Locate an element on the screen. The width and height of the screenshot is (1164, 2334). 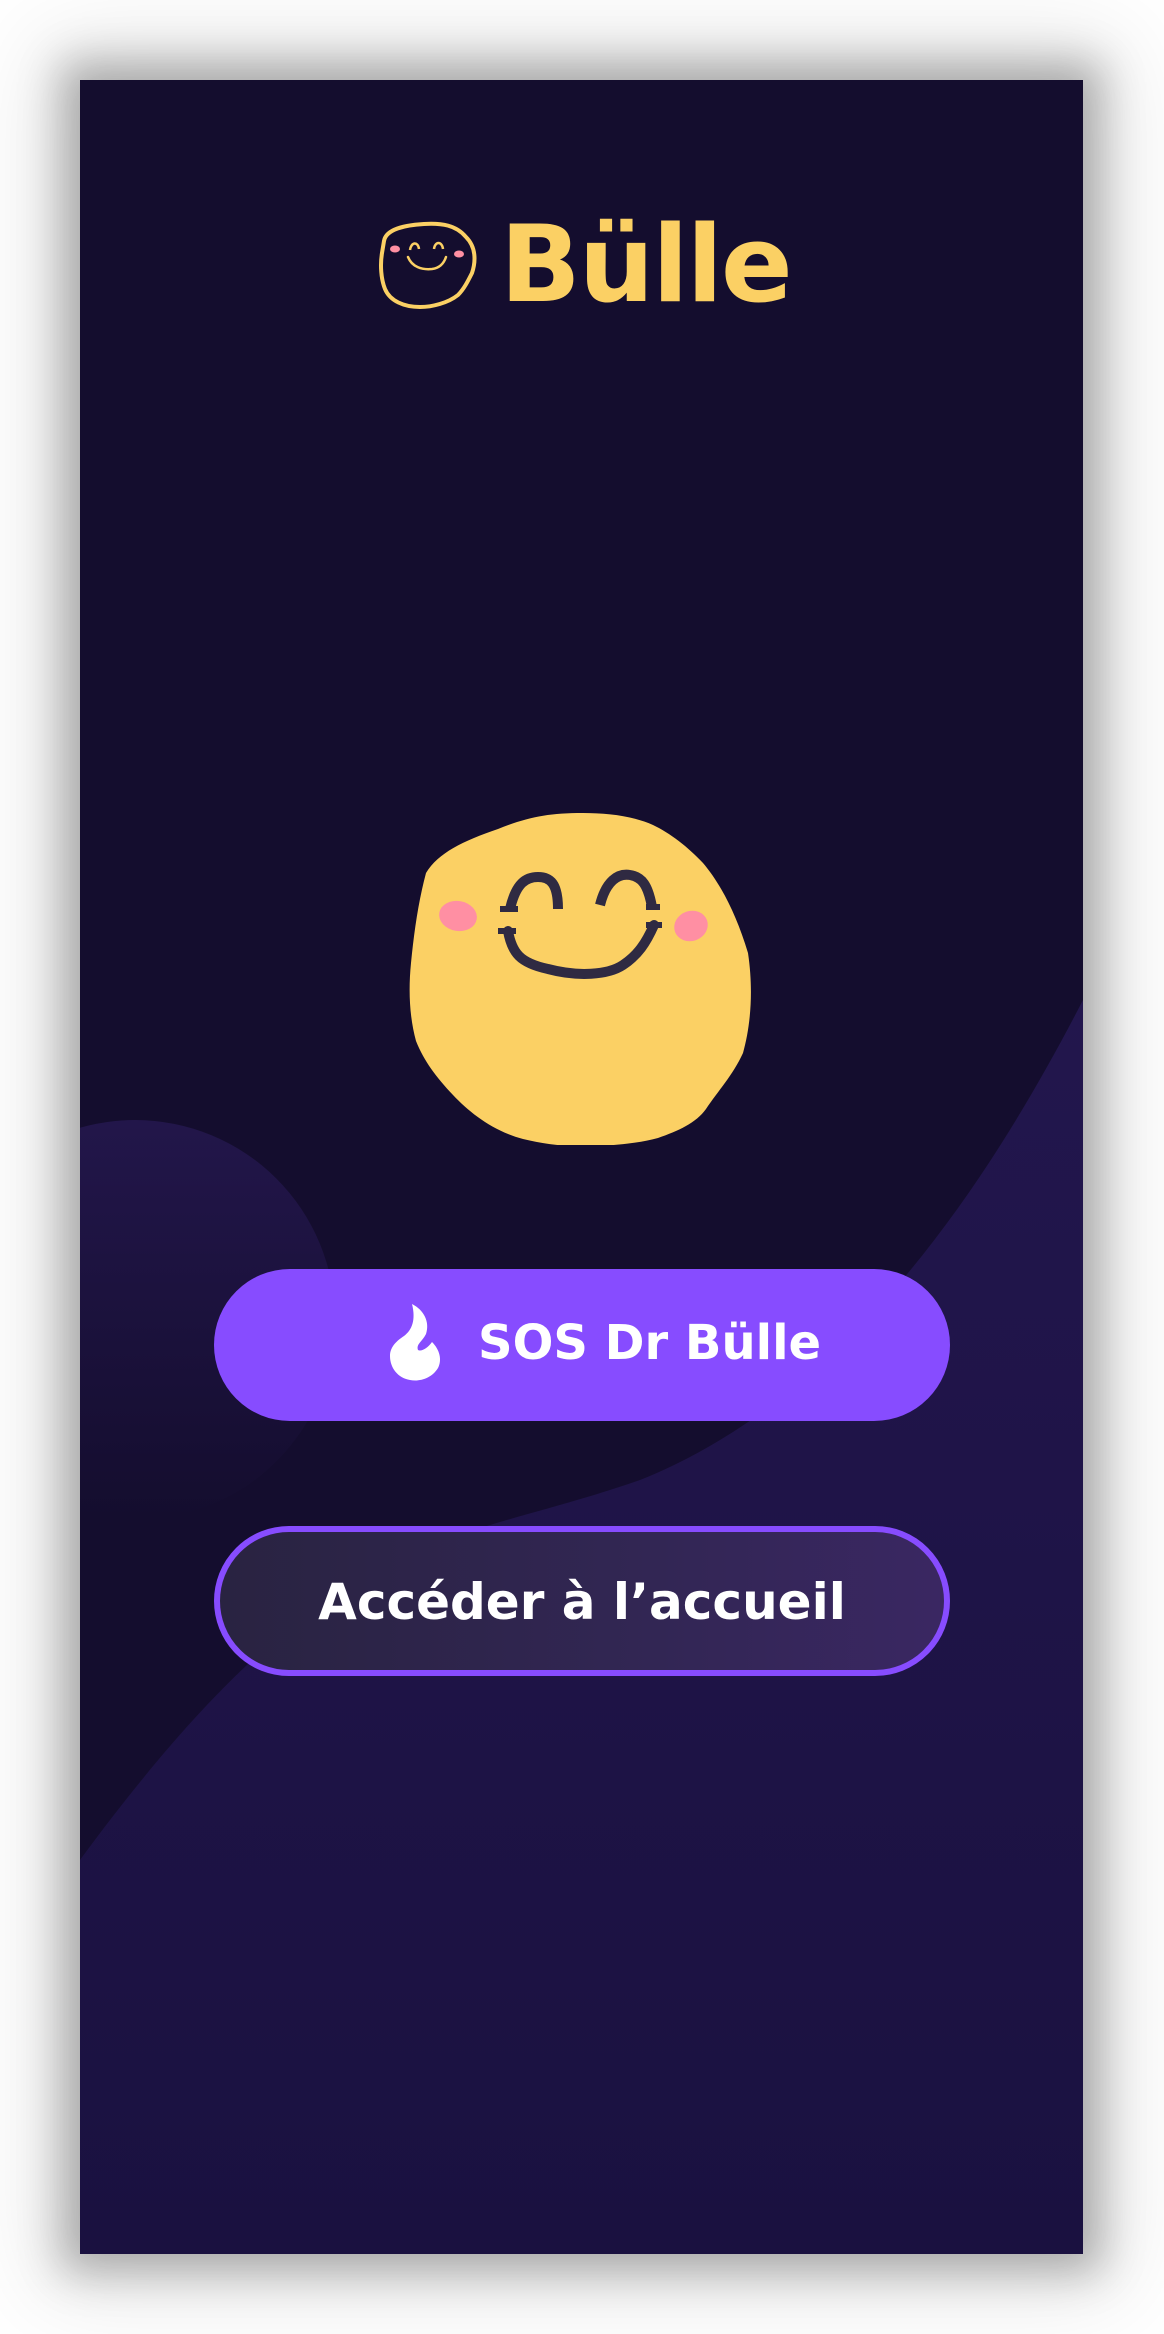
mascot-illustration is located at coordinates (580, 979).